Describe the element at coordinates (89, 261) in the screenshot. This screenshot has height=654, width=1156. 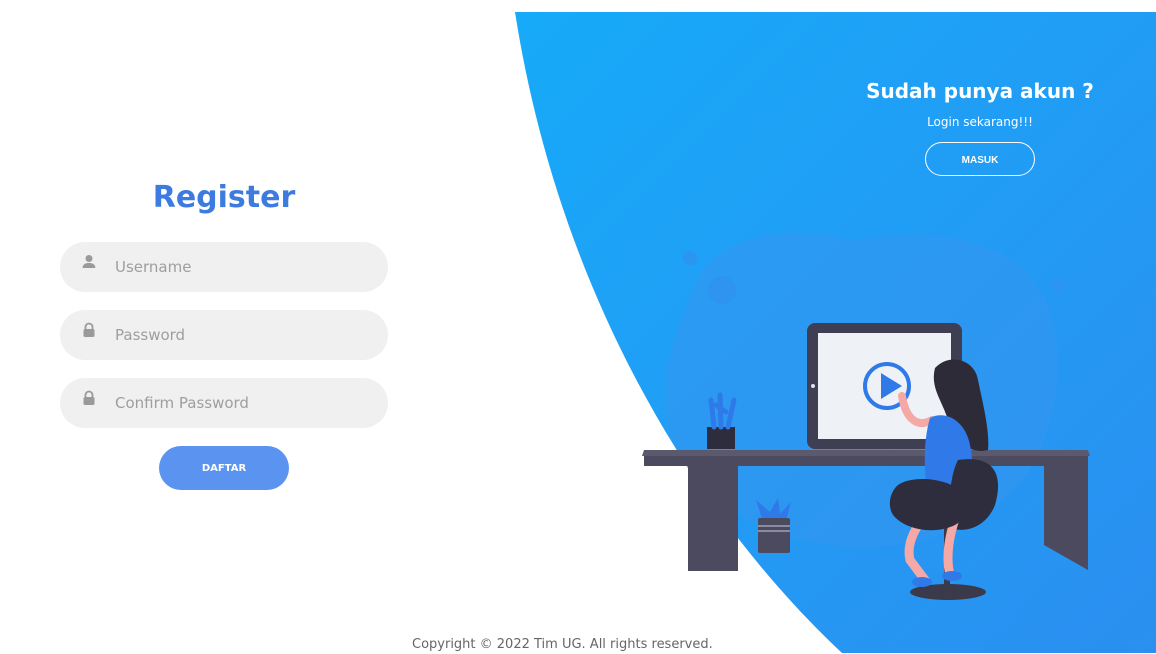
I see `user-icon` at that location.